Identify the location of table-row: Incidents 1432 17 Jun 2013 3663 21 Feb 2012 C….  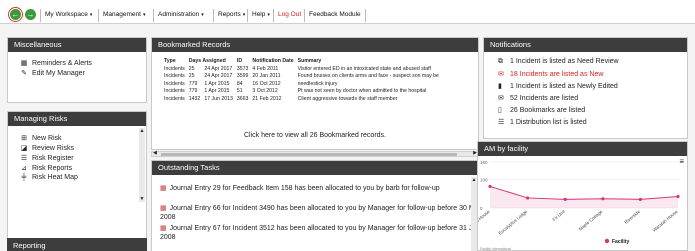
(303, 100).